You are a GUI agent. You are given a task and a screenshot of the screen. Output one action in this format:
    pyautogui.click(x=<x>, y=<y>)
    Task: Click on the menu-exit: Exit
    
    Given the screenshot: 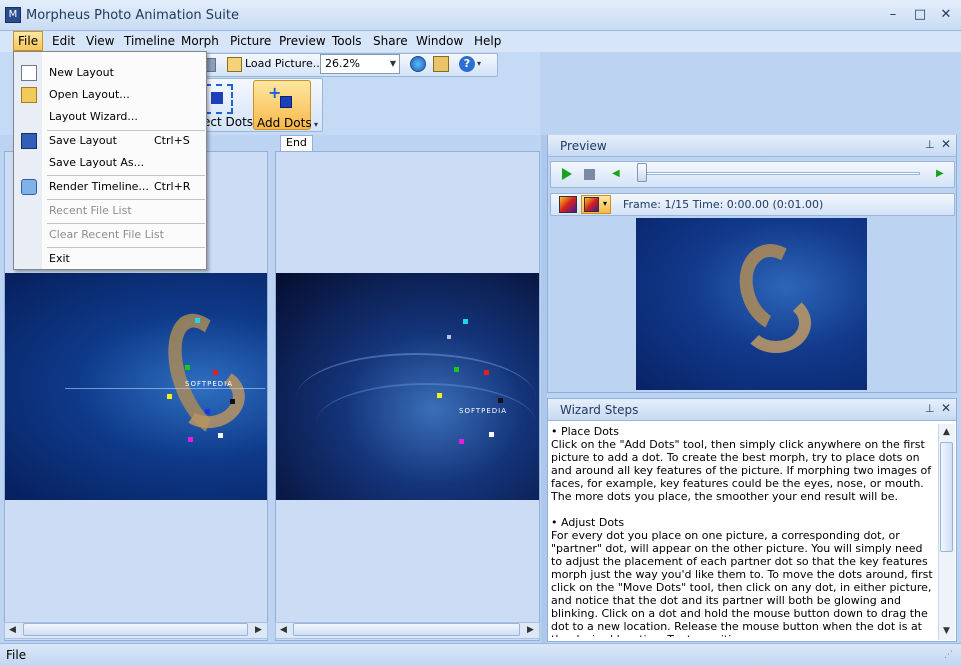 What is the action you would take?
    pyautogui.click(x=59, y=259)
    